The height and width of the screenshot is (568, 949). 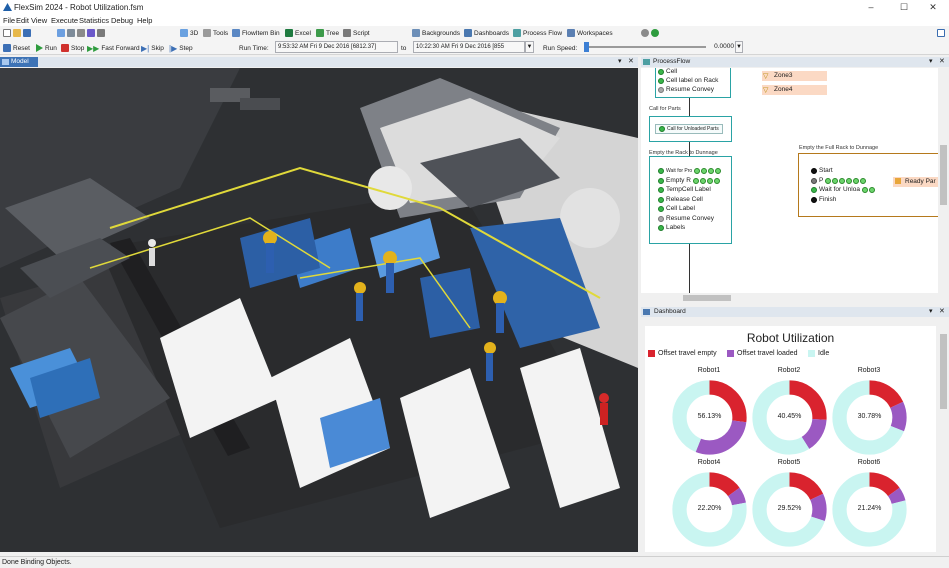 What do you see at coordinates (101, 33) in the screenshot?
I see `view-options-icon` at bounding box center [101, 33].